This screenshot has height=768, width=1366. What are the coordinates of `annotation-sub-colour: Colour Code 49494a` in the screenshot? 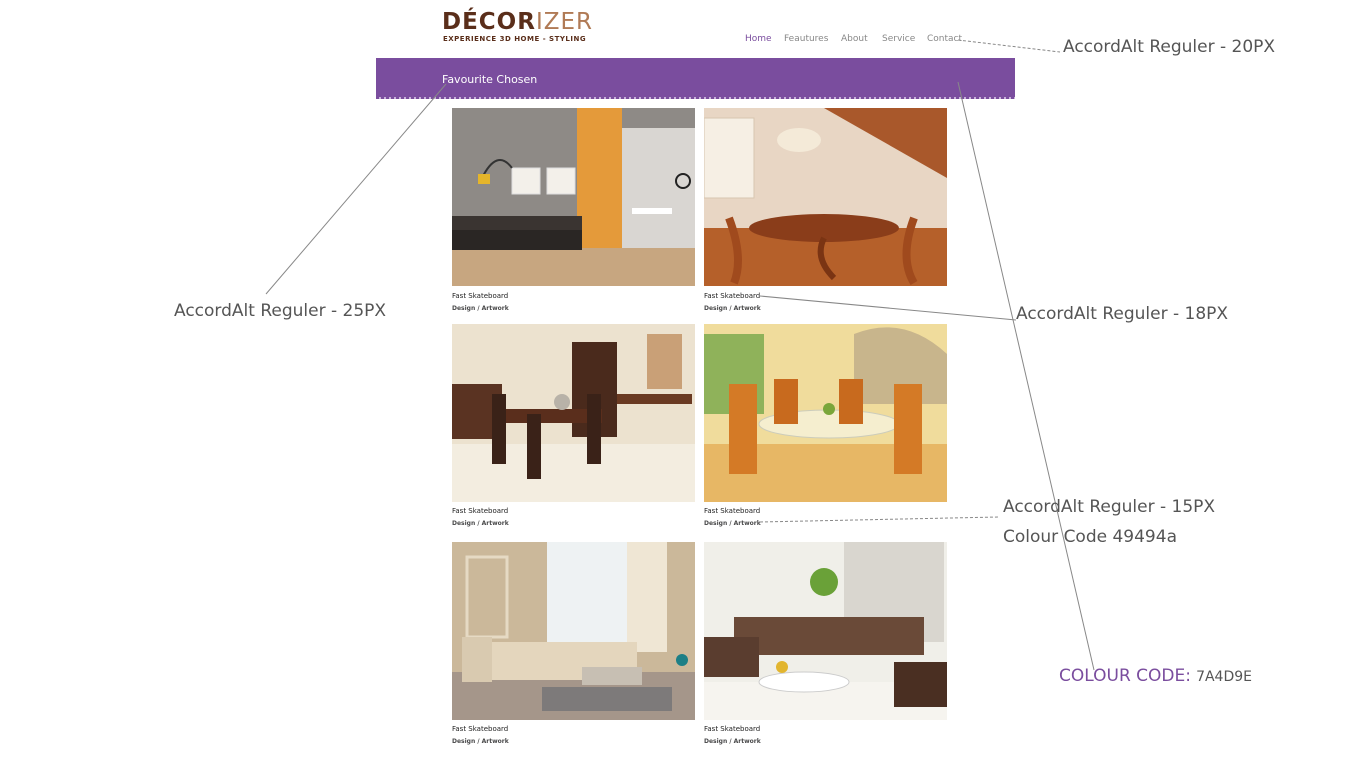 It's located at (1090, 537).